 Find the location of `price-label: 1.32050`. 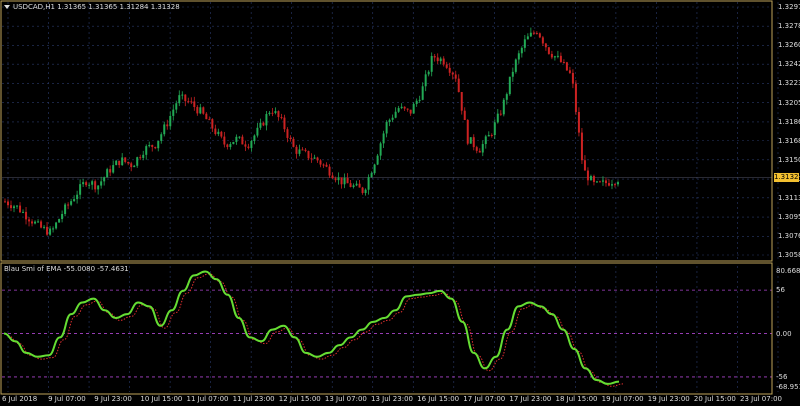

price-label: 1.32050 is located at coordinates (789, 102).